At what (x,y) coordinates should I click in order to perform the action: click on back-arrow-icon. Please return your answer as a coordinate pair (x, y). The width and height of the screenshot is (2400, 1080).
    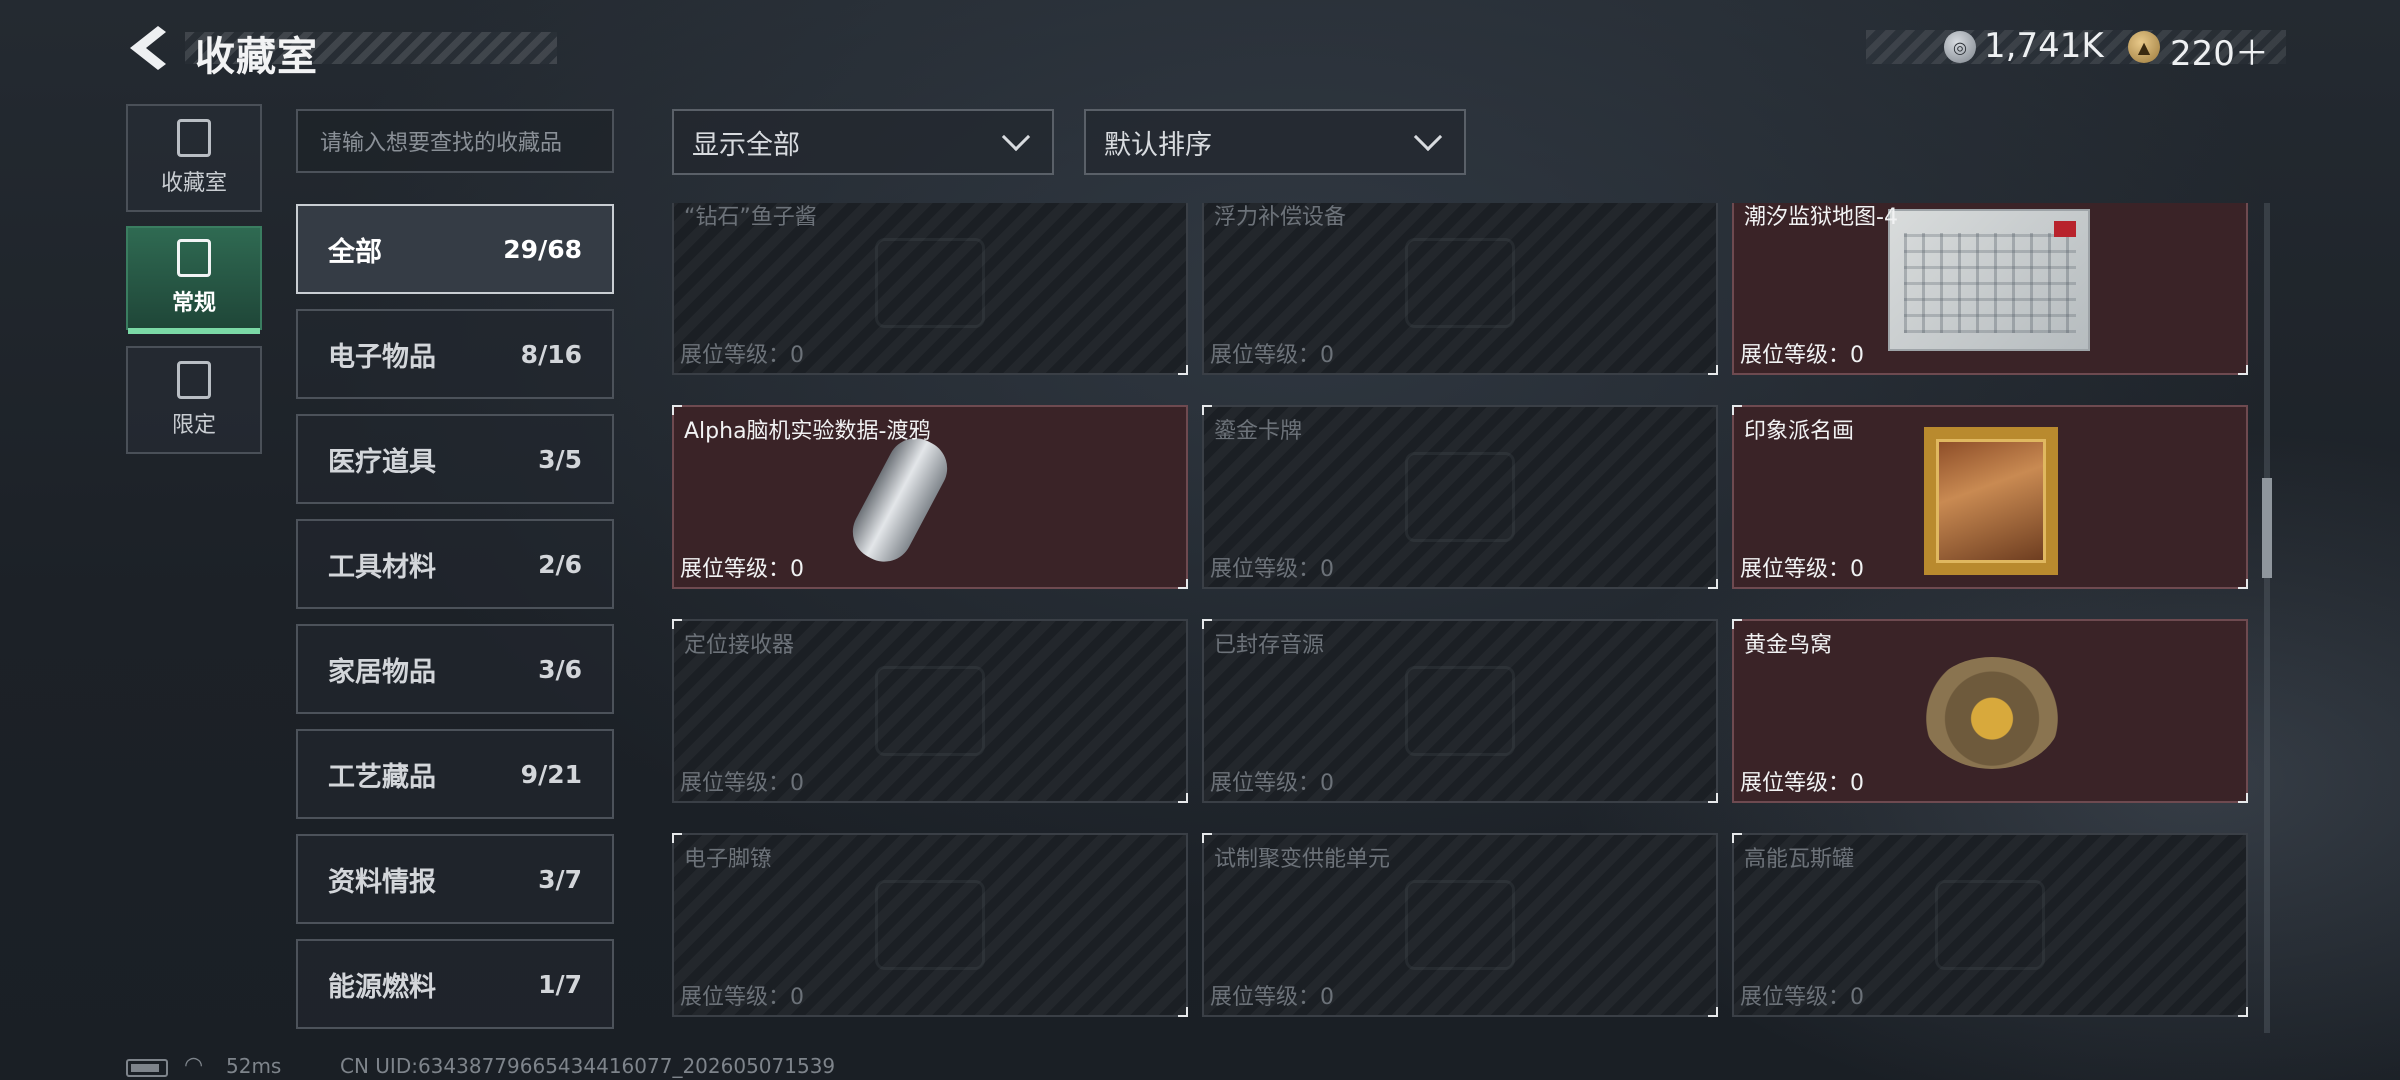
    Looking at the image, I should click on (148, 48).